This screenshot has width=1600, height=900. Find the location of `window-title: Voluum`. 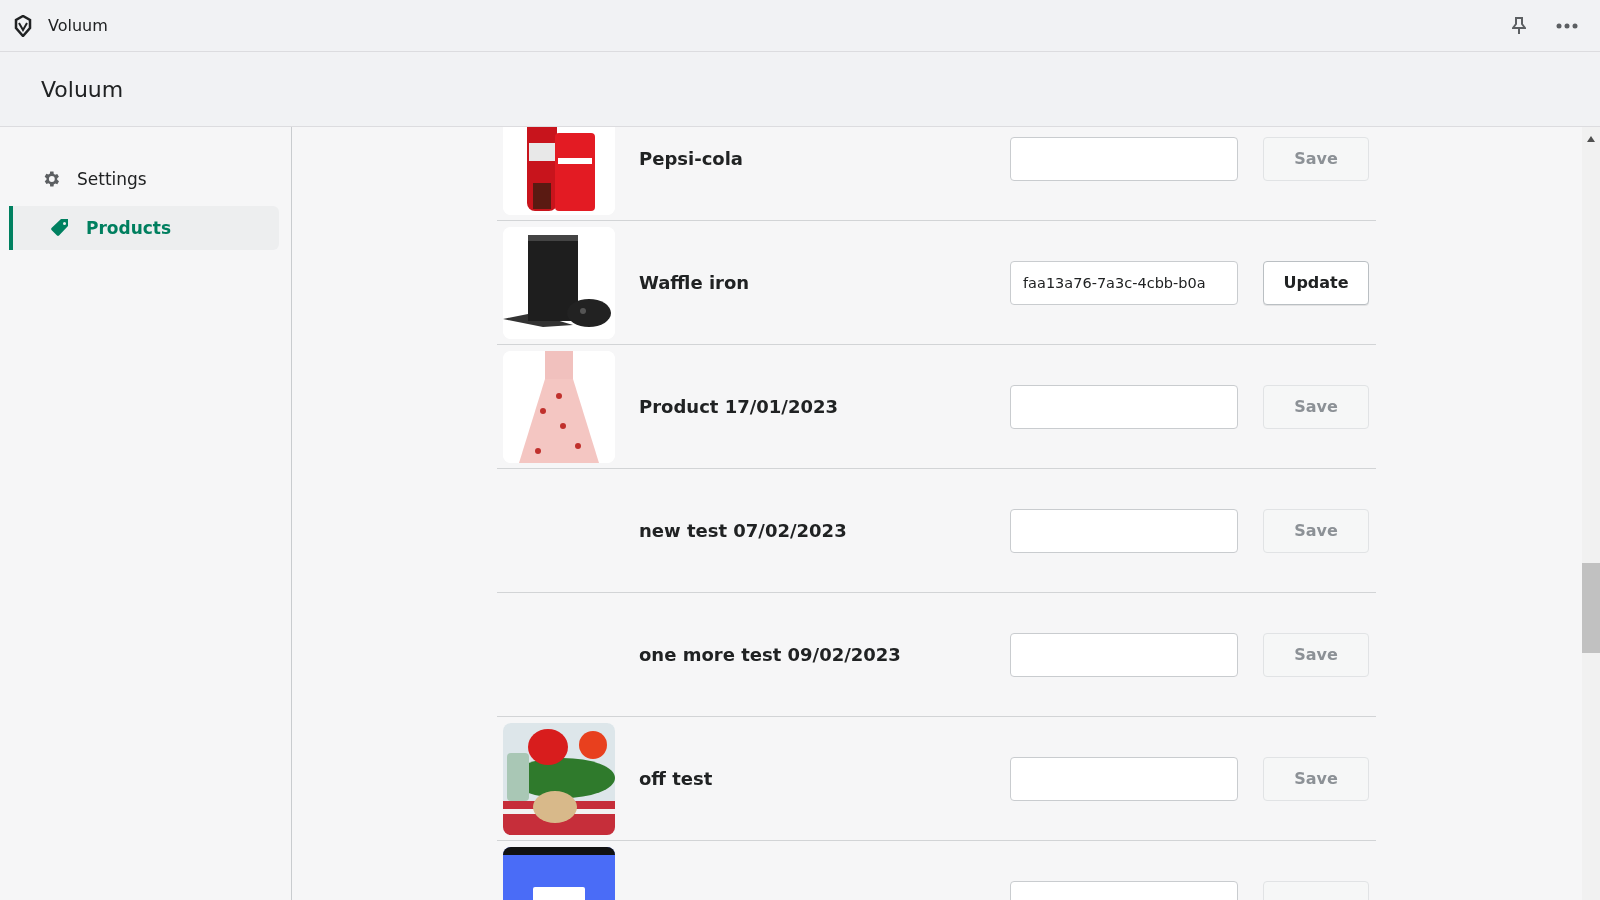

window-title: Voluum is located at coordinates (78, 25).